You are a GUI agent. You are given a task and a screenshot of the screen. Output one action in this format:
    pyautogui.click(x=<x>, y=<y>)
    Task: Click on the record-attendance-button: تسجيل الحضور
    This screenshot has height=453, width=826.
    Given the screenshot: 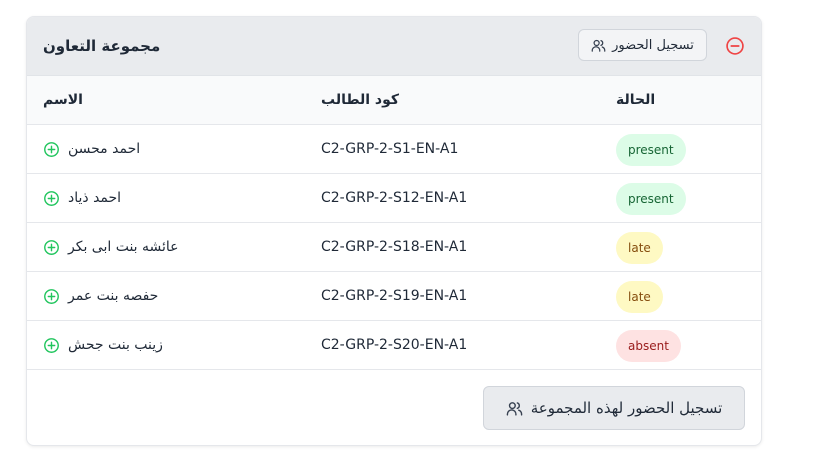 What is the action you would take?
    pyautogui.click(x=642, y=45)
    